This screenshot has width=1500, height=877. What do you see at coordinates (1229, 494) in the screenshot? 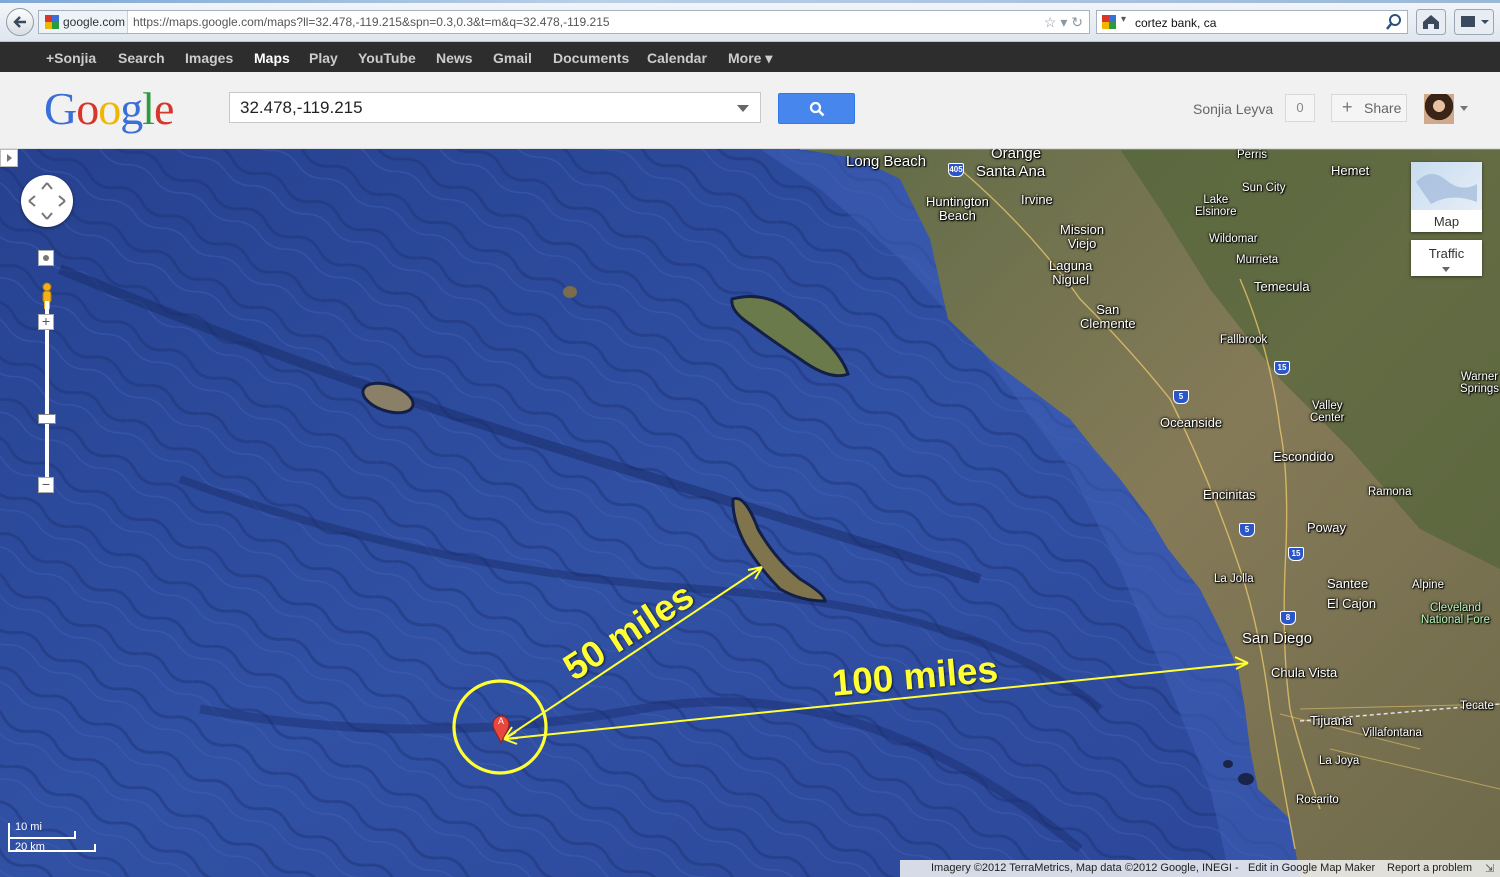
I see `place-encinitas: Encinitas` at bounding box center [1229, 494].